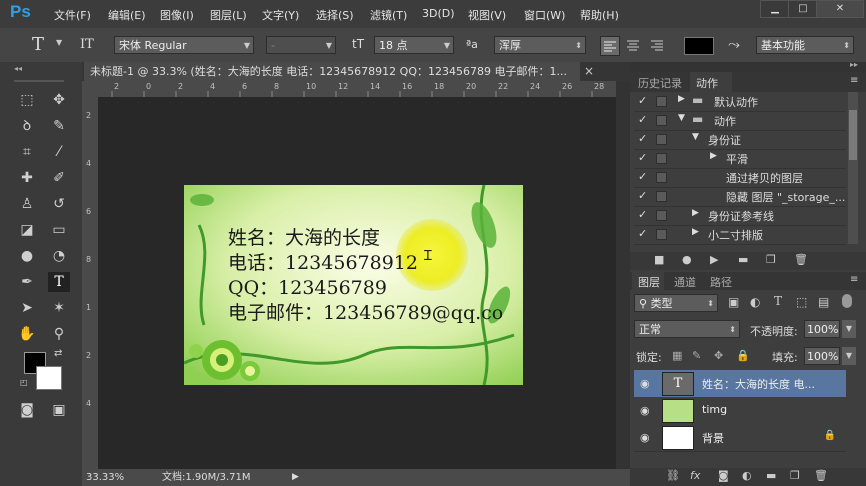  What do you see at coordinates (27, 204) in the screenshot?
I see `clone-stamp-tool-icon: ♙` at bounding box center [27, 204].